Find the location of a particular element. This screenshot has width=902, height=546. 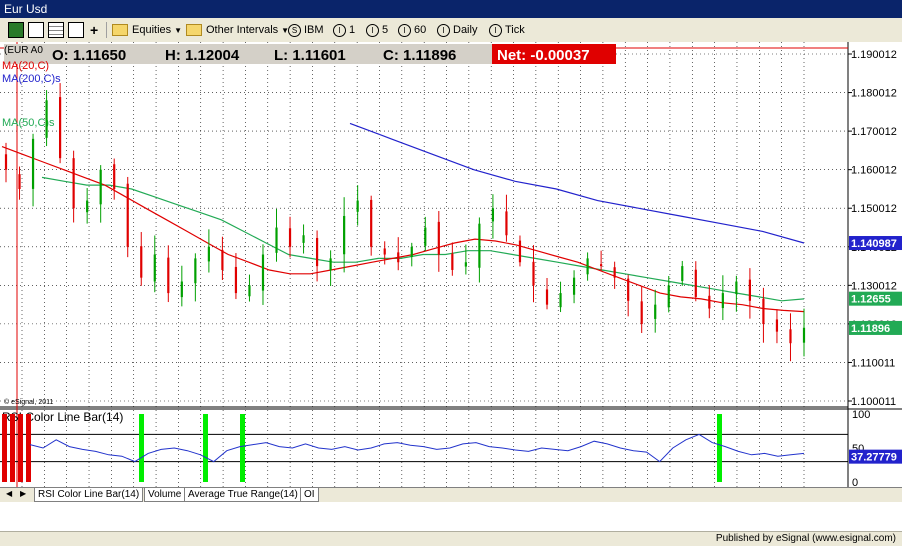

daily-button: I Daily is located at coordinates (457, 30).